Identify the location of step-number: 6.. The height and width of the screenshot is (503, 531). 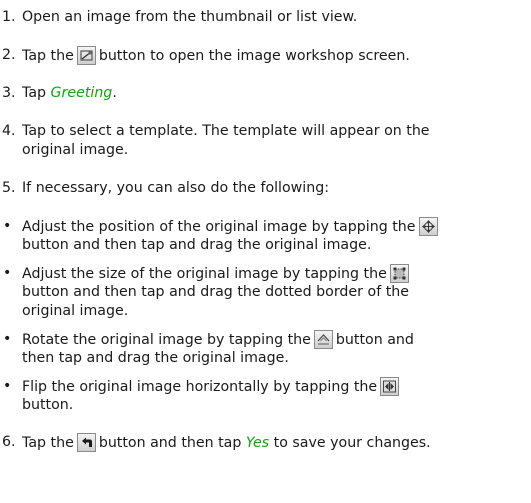
(9, 442).